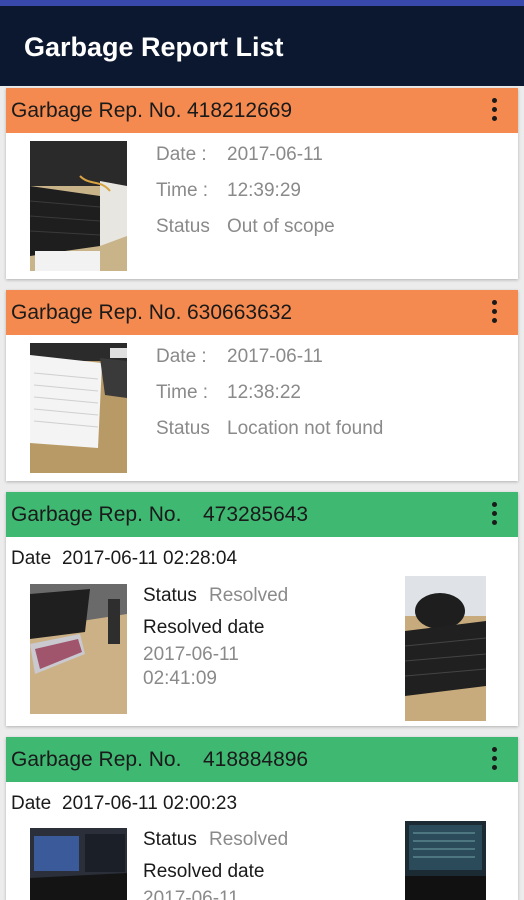  Describe the element at coordinates (154, 47) in the screenshot. I see `page-title: Garbage Report List` at that location.